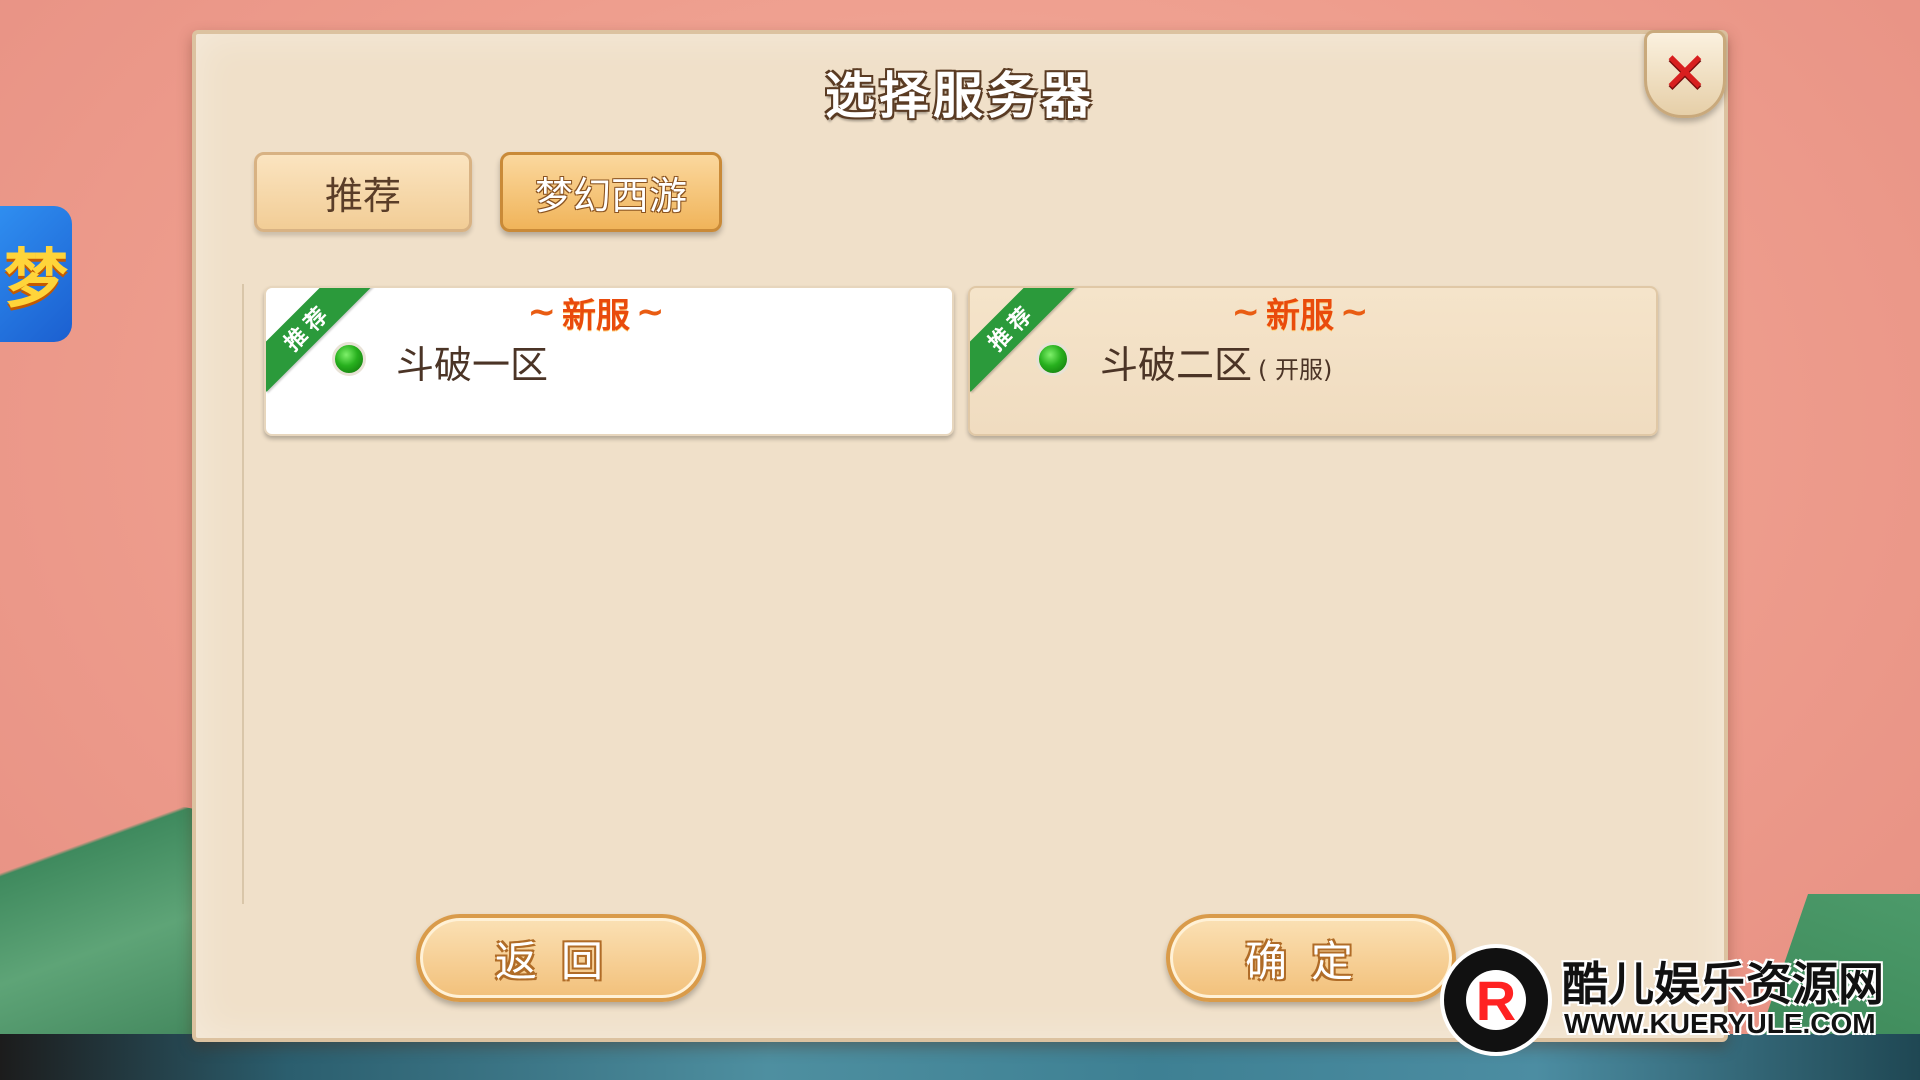 Image resolution: width=1920 pixels, height=1080 pixels. I want to click on server-name: 斗破二区( 开服), so click(1216, 361).